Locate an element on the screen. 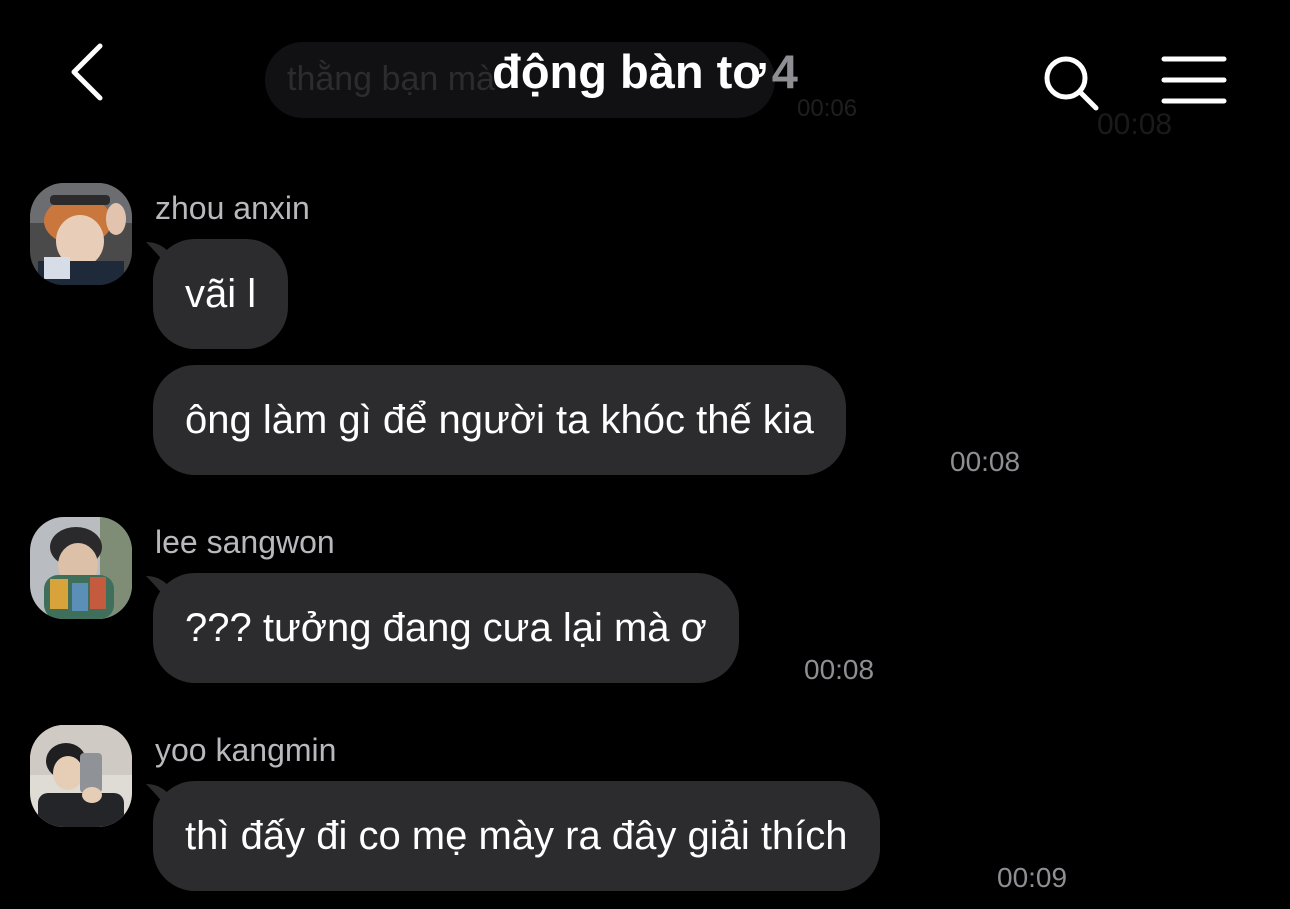 The width and height of the screenshot is (1290, 909). menu-button is located at coordinates (1194, 80).